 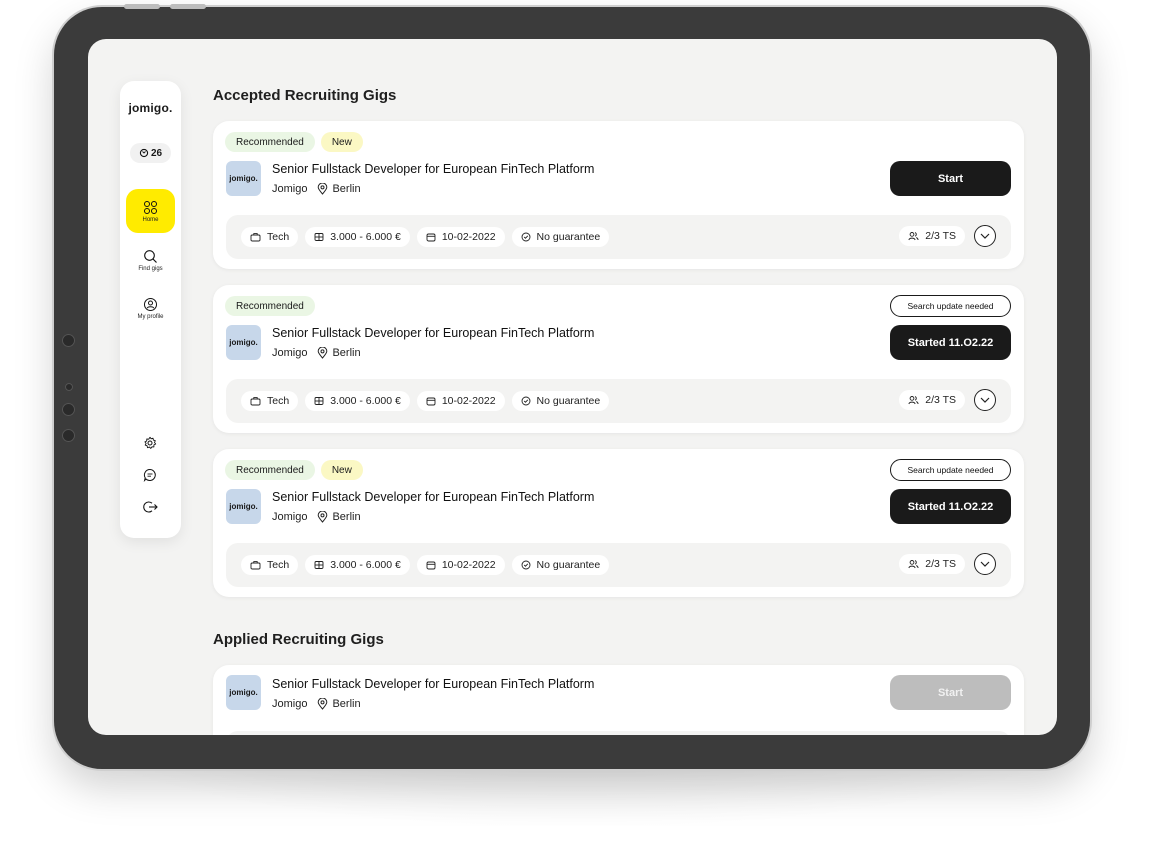 I want to click on calendar-icon, so click(x=431, y=237).